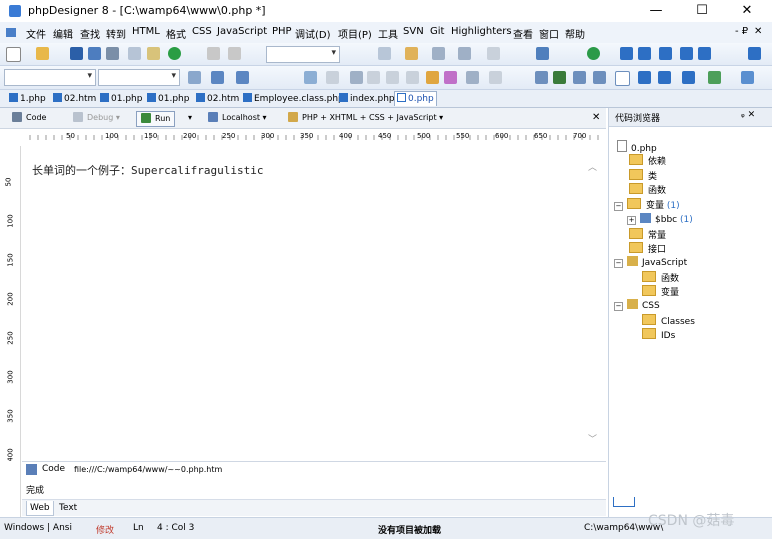  I want to click on open-folder-icon, so click(42, 53).